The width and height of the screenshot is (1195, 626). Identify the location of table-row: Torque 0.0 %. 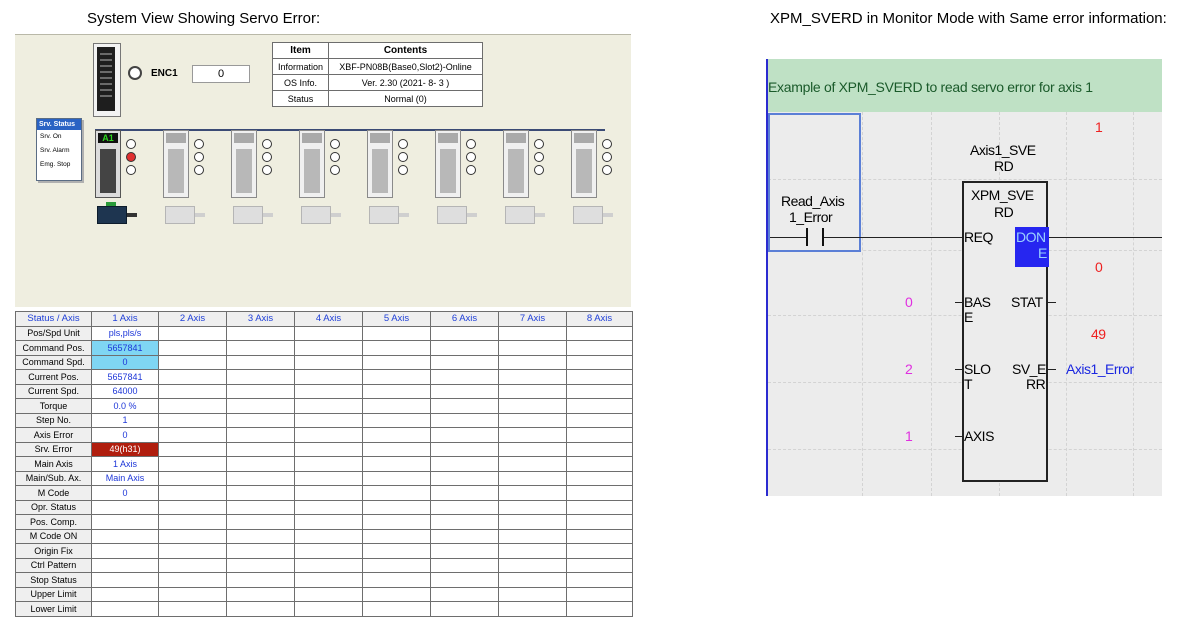
(324, 406).